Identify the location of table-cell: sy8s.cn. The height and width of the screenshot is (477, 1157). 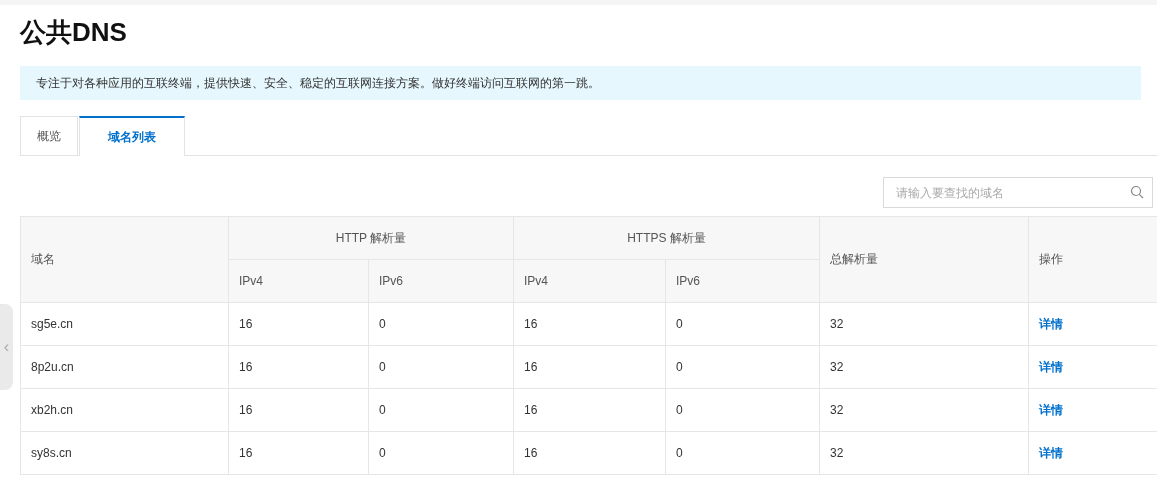
(124, 453).